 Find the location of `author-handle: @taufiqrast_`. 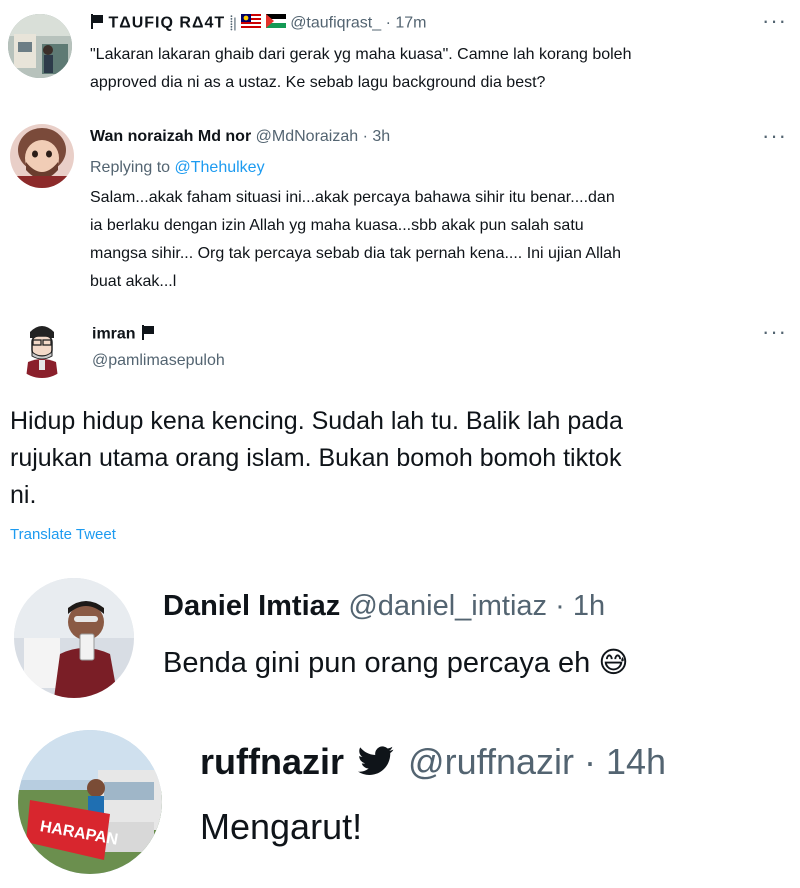

author-handle: @taufiqrast_ is located at coordinates (335, 23).